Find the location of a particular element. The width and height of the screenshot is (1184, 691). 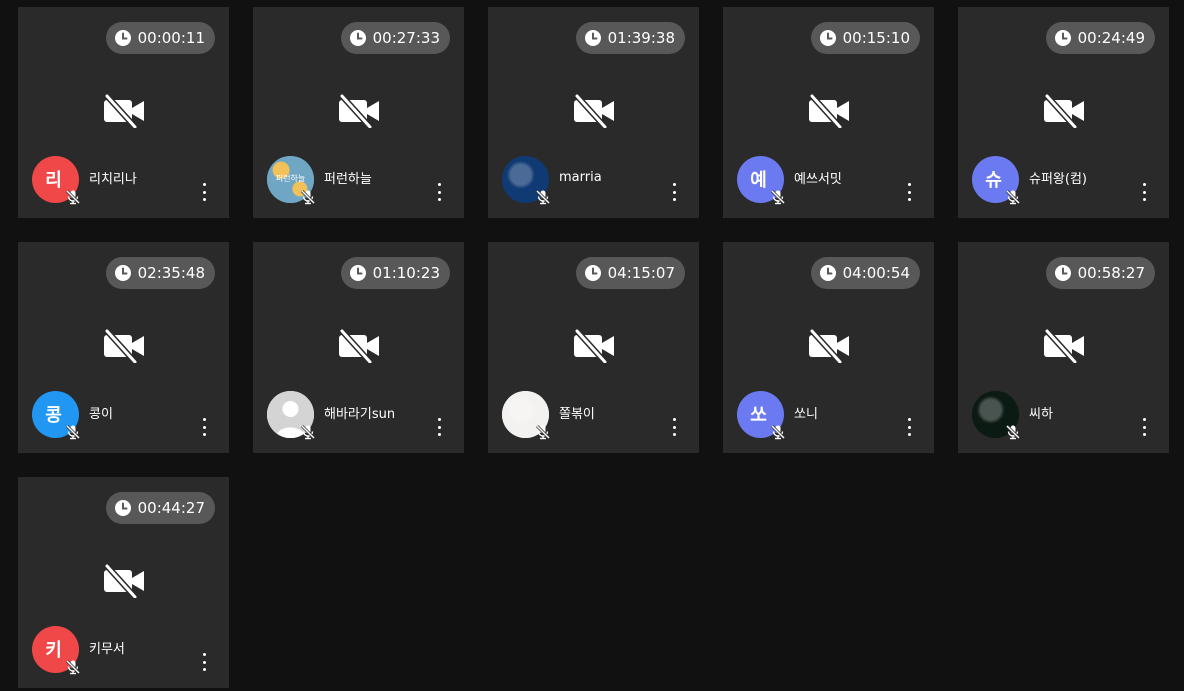

timer-text: 02:35:48 is located at coordinates (171, 273).